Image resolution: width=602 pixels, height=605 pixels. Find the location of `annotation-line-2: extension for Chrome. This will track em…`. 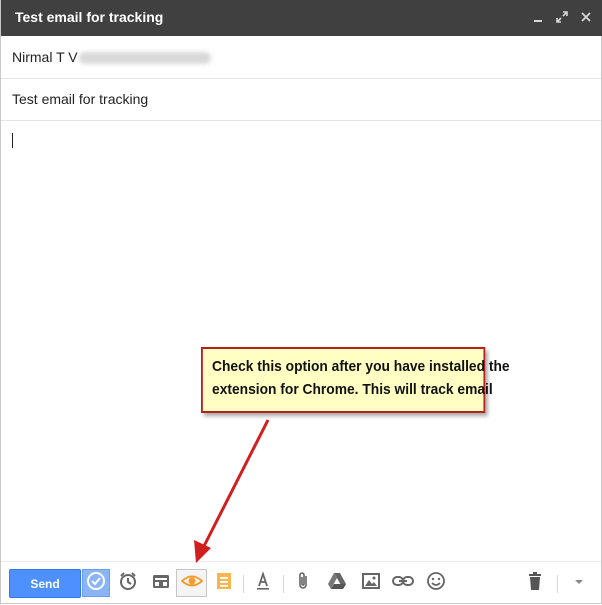

annotation-line-2: extension for Chrome. This will track em… is located at coordinates (352, 389).